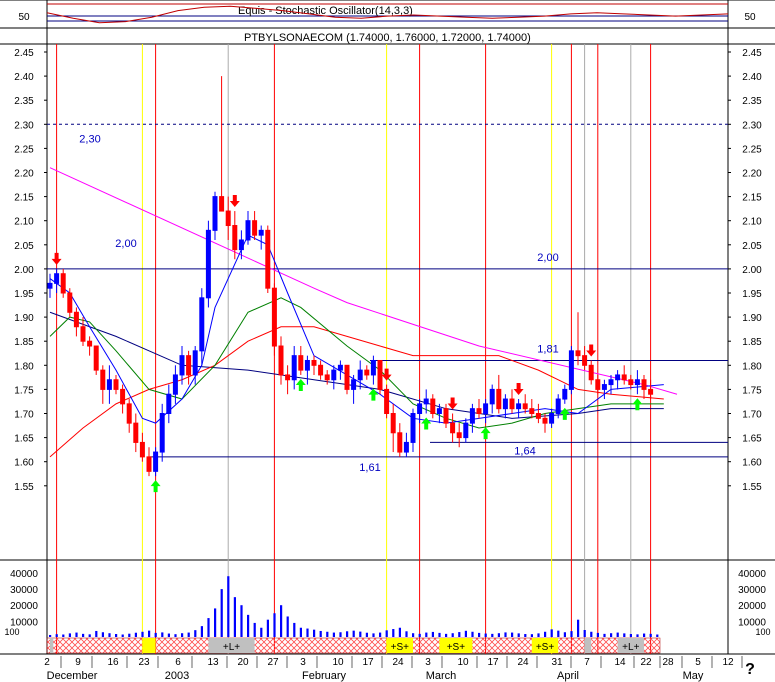 The width and height of the screenshot is (775, 682). I want to click on price-tick-left: 2.40, so click(24, 77).